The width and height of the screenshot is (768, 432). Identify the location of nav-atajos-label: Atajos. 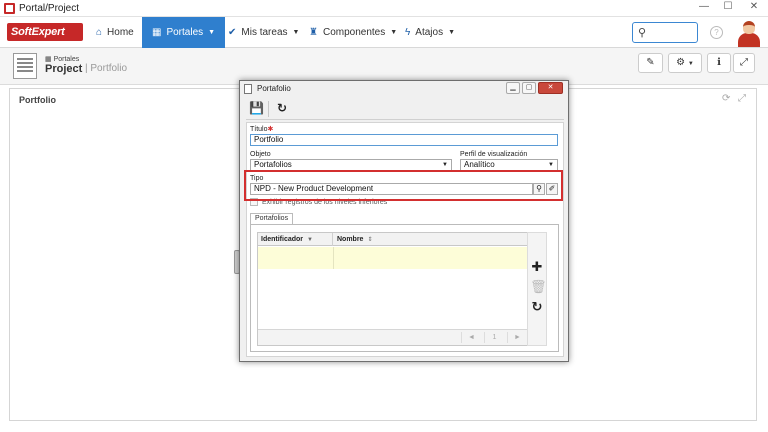
(429, 32).